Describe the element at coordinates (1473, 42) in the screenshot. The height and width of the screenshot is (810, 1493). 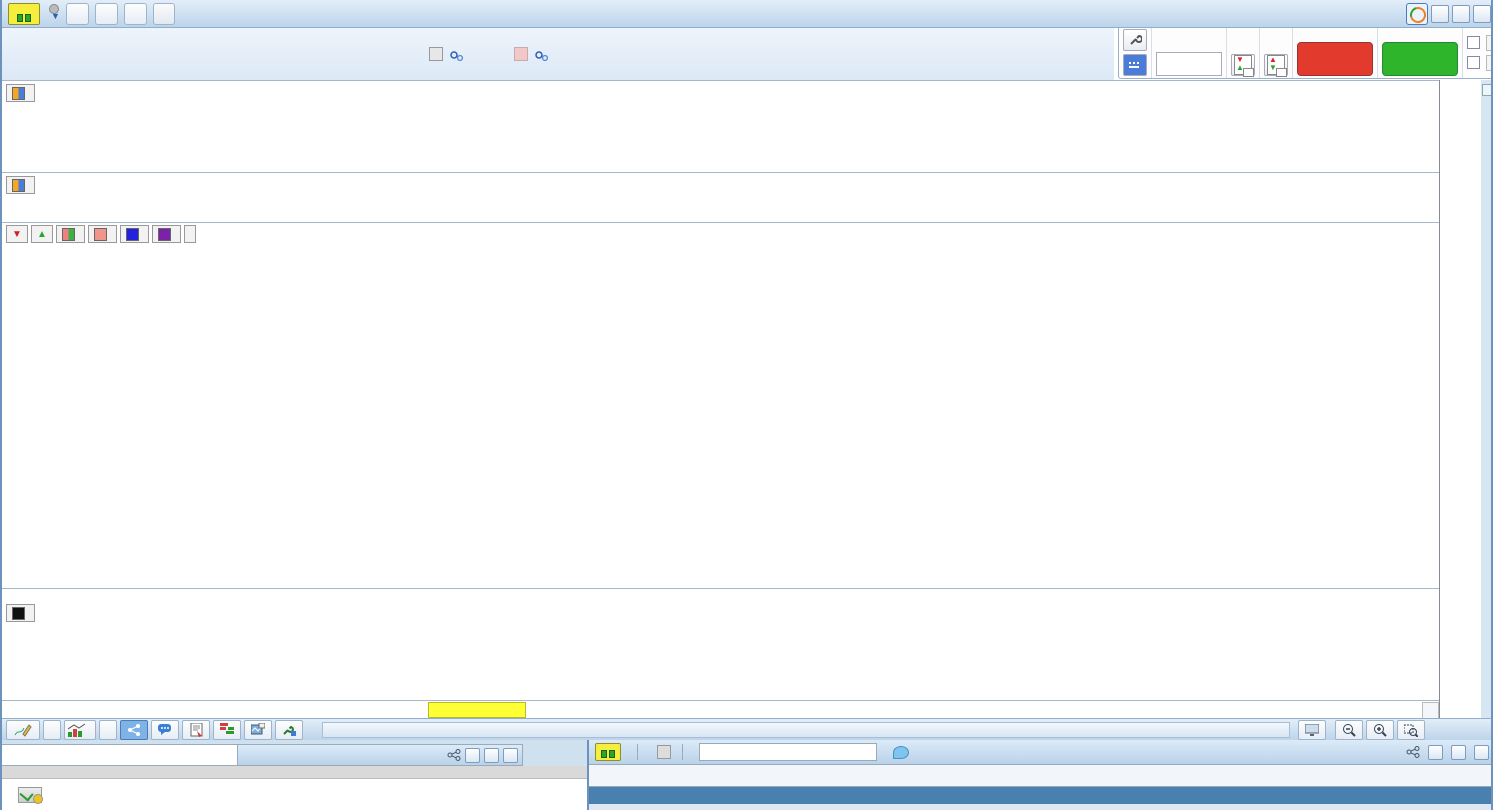
I see `limit-checkbox` at that location.